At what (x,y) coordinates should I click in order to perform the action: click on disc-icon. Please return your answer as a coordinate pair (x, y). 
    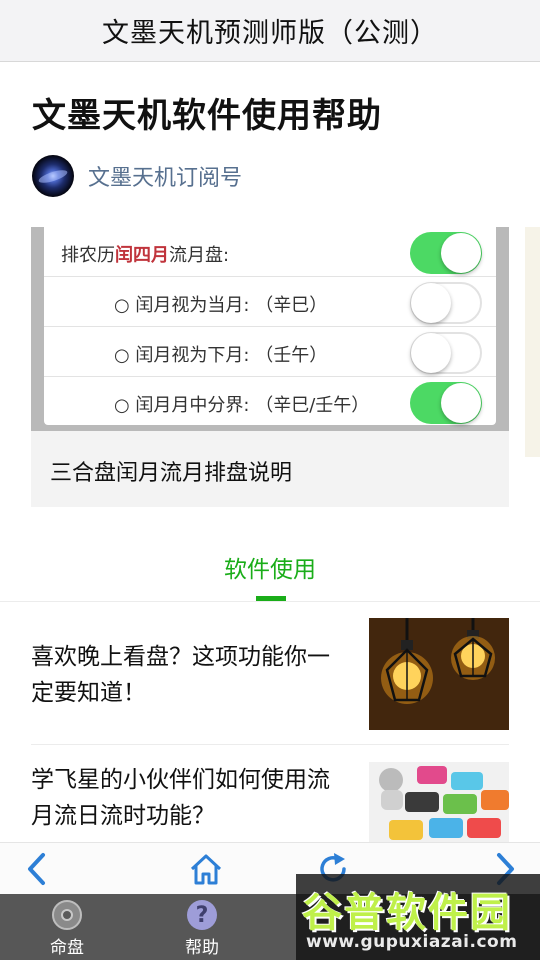
    Looking at the image, I should click on (67, 915).